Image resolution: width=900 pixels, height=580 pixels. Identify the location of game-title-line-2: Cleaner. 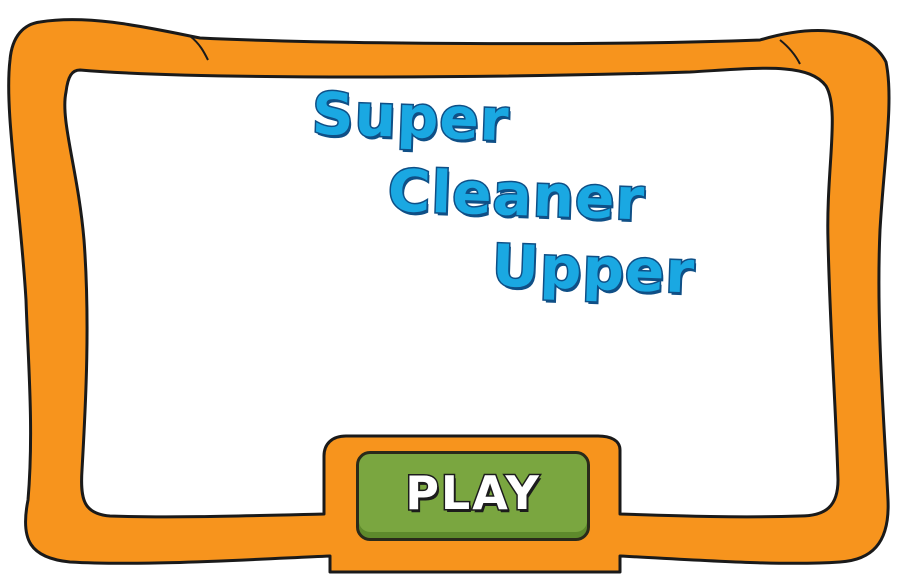
(516, 195).